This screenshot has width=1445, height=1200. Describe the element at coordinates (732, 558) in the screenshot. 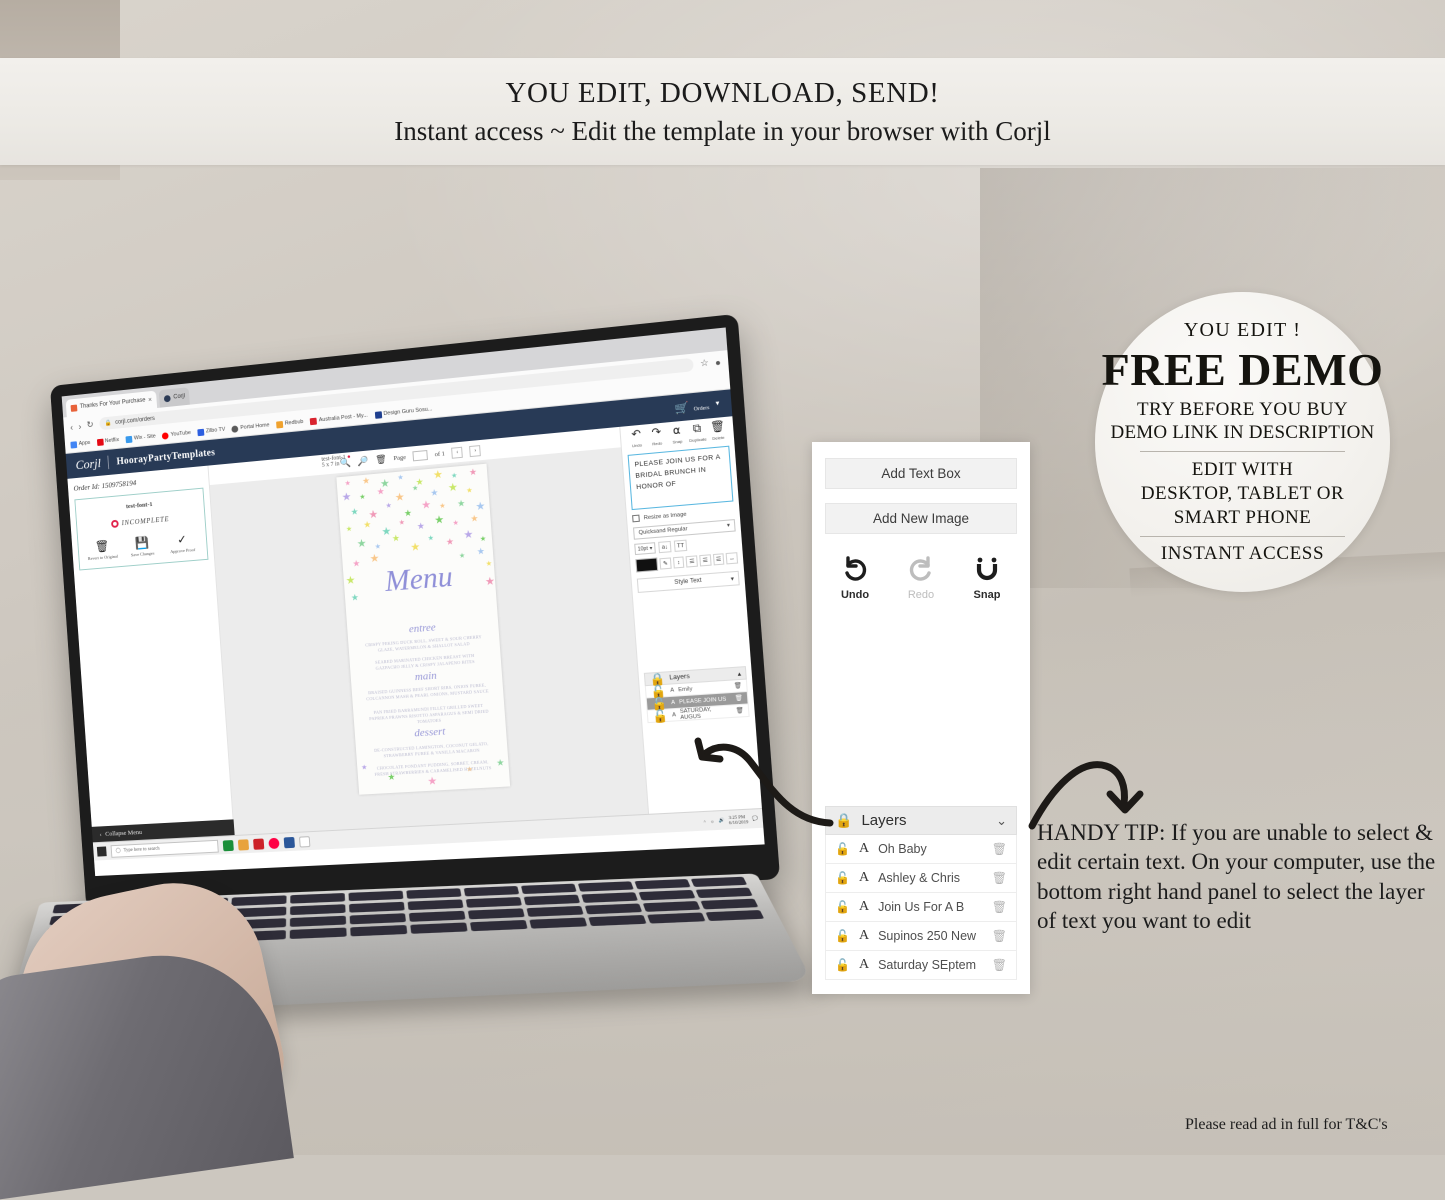

I see `letter-spacing-icon: ↔` at that location.